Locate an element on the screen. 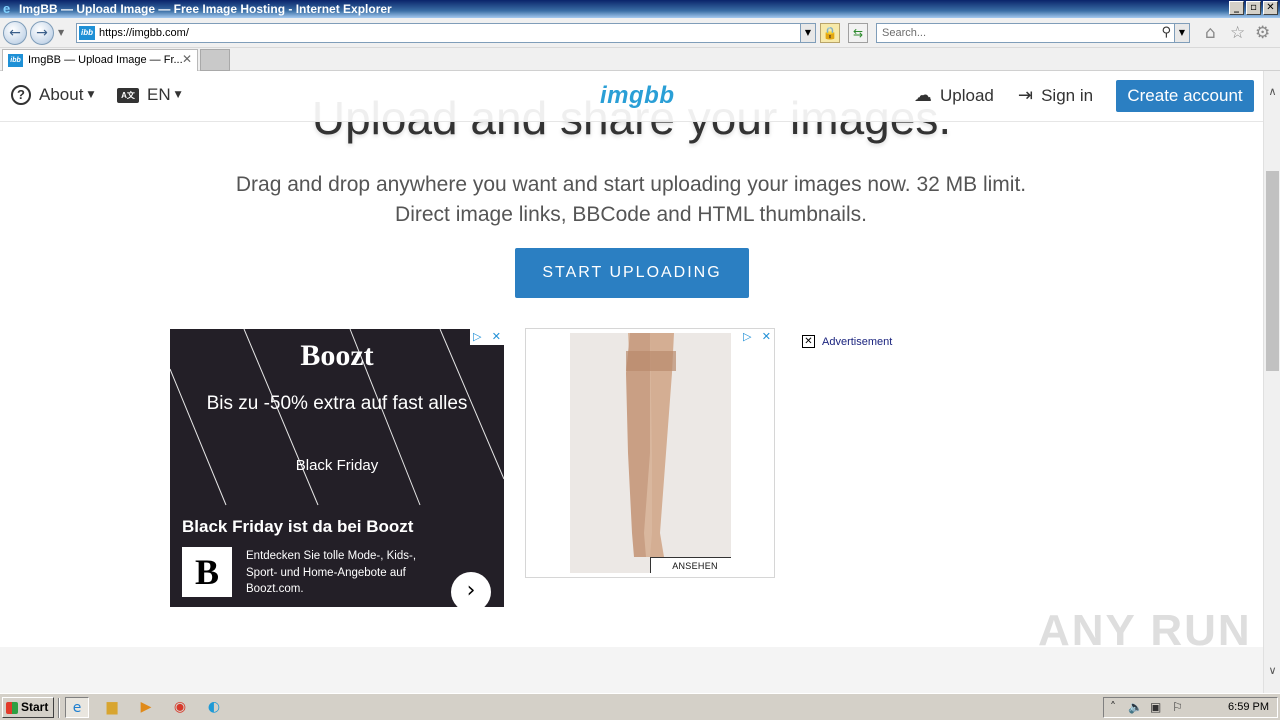  window-controls: _ ▫ ✕ is located at coordinates (1253, 8).